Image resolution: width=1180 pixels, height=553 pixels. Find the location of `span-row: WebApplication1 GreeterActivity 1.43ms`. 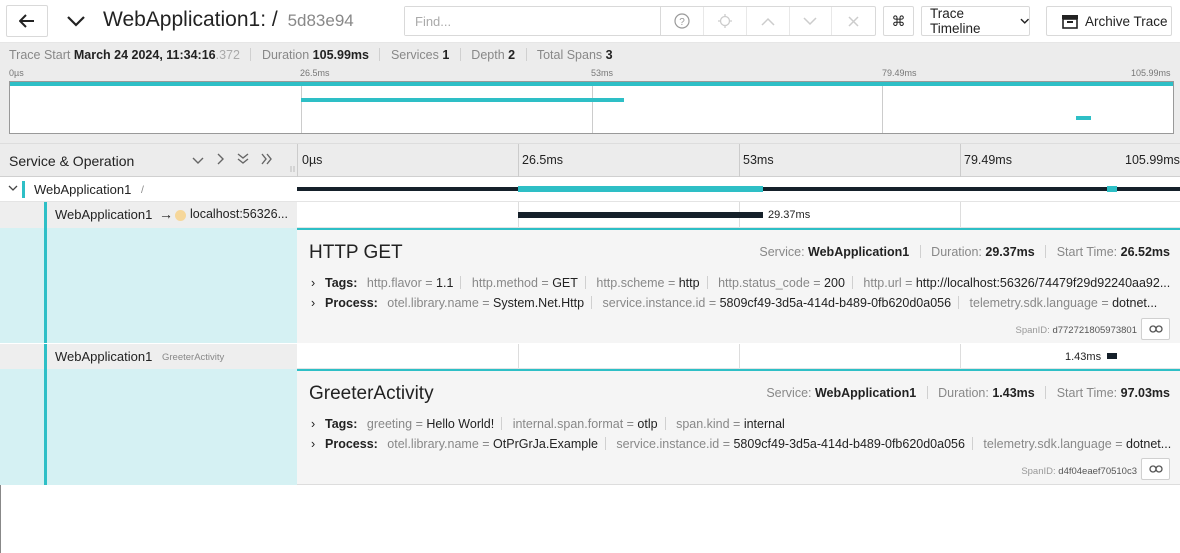

span-row: WebApplication1 GreeterActivity 1.43ms is located at coordinates (590, 356).